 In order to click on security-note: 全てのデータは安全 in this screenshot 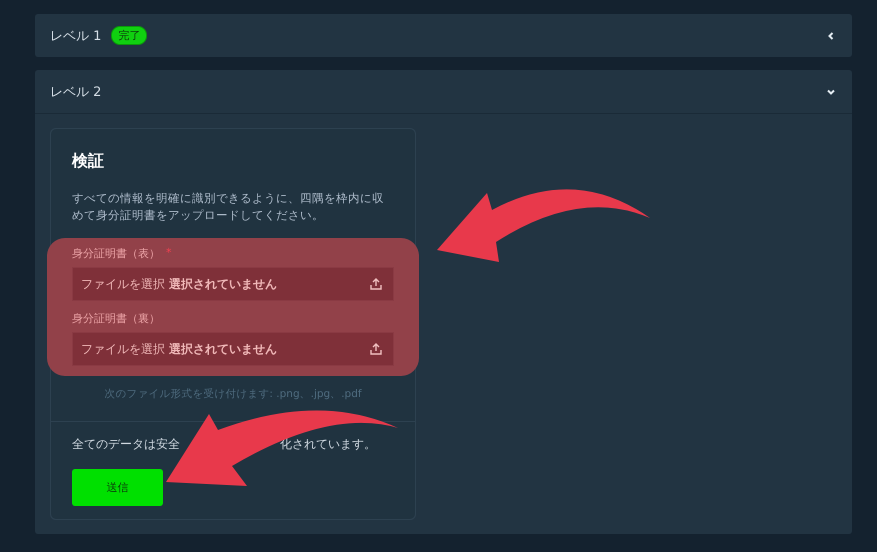, I will do `click(126, 444)`.